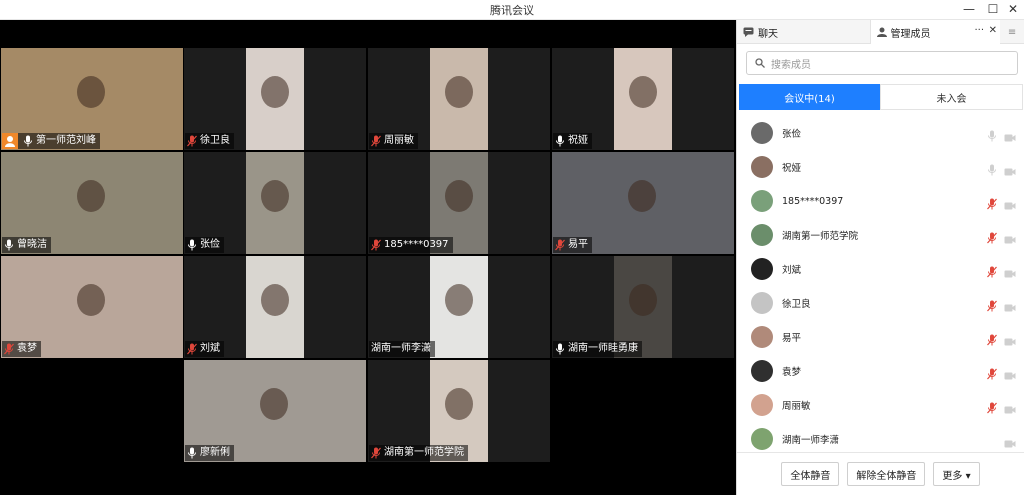 Image resolution: width=1024 pixels, height=495 pixels. What do you see at coordinates (980, 30) in the screenshot?
I see `more-options-icon: ···` at bounding box center [980, 30].